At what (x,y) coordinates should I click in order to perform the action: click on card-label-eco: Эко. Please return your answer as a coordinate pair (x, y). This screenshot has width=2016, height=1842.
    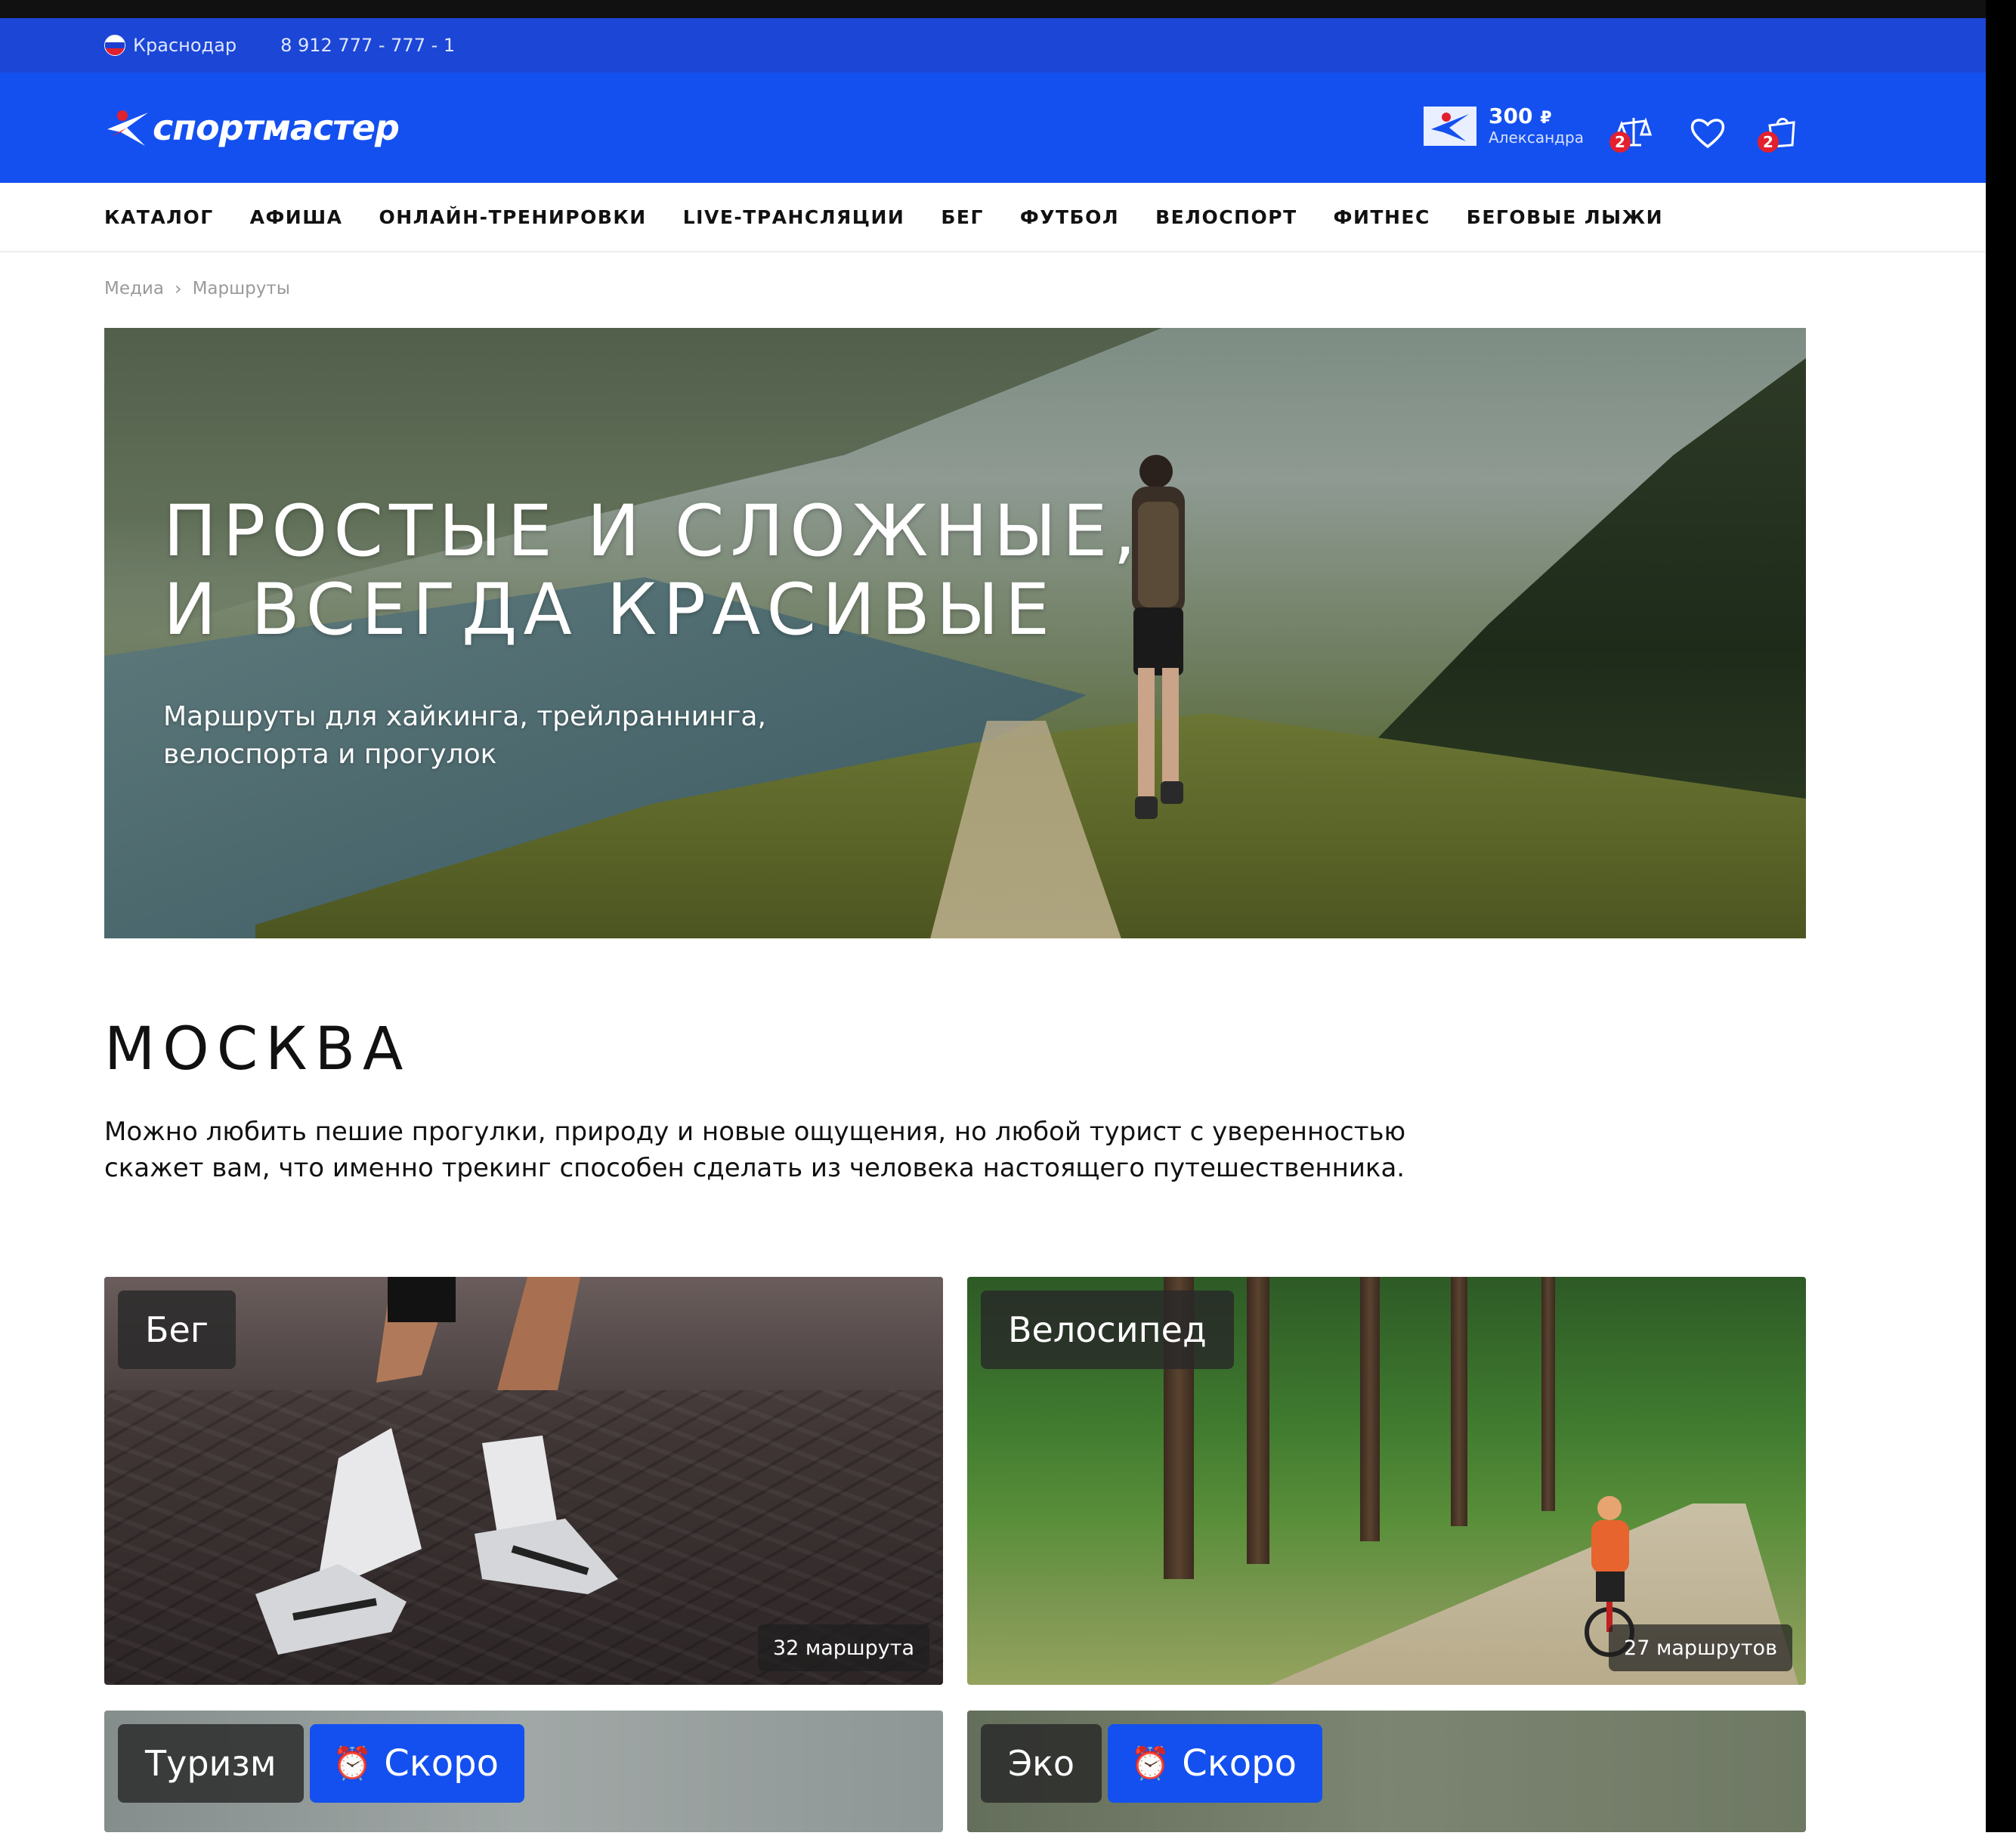
    Looking at the image, I should click on (1041, 1763).